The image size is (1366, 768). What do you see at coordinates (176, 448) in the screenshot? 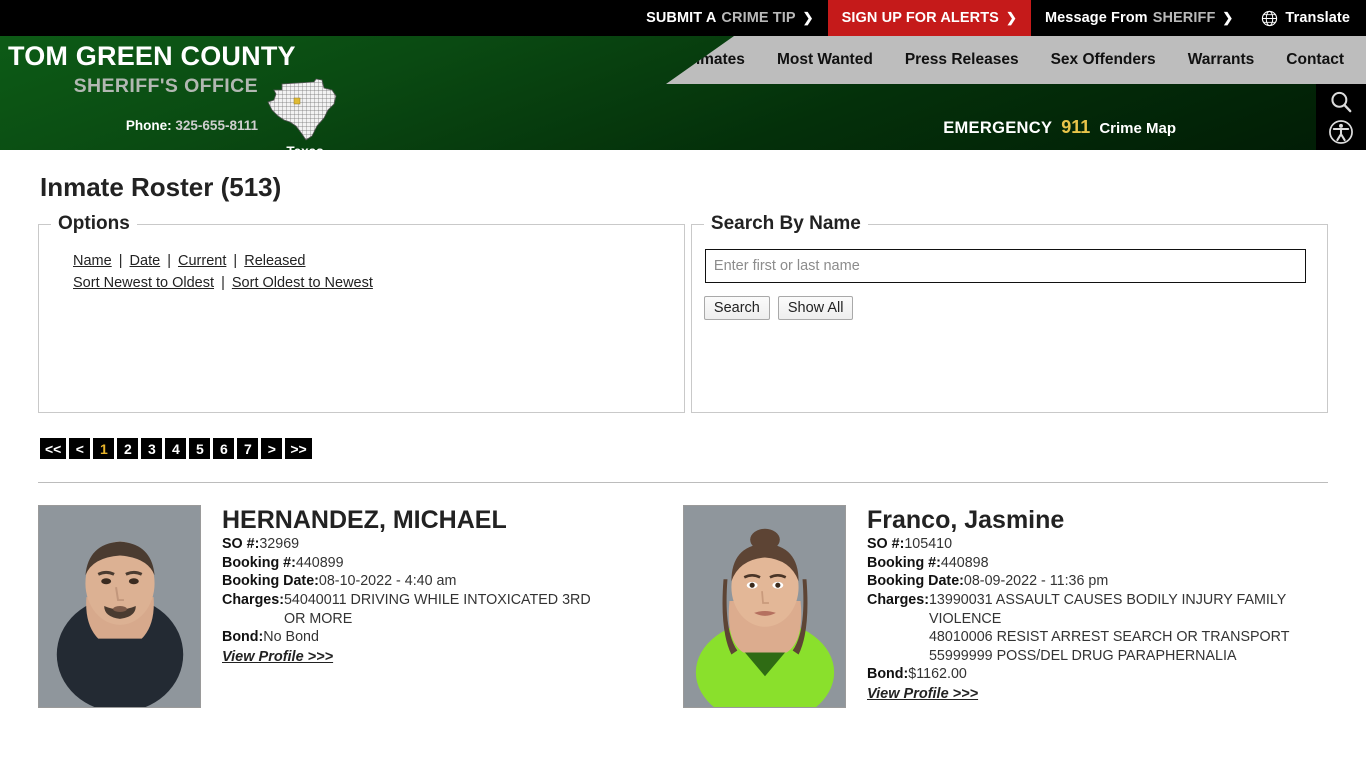
I see `pagination-page-4: 4` at bounding box center [176, 448].